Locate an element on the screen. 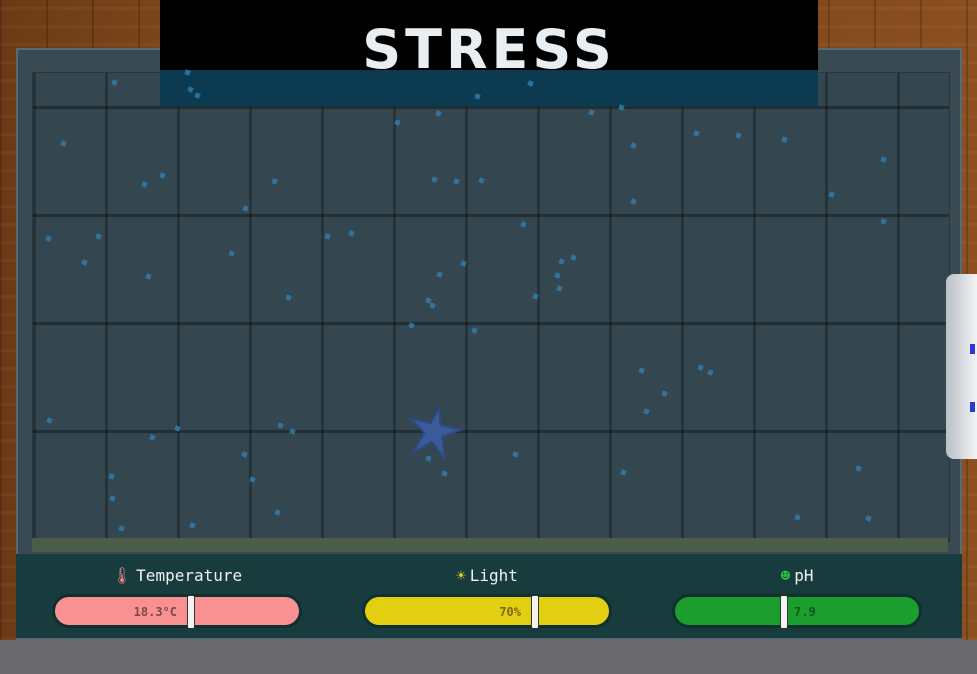  ph-slider: 7.9 is located at coordinates (797, 611).